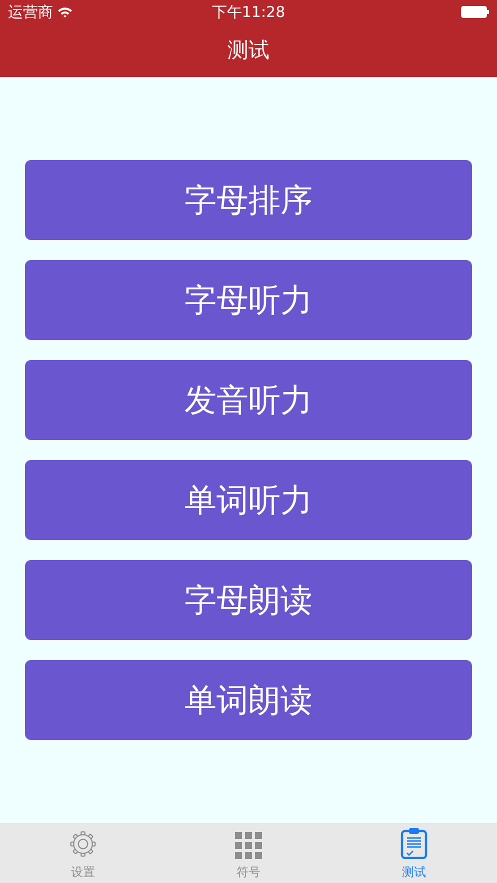  I want to click on wifi-icon, so click(65, 12).